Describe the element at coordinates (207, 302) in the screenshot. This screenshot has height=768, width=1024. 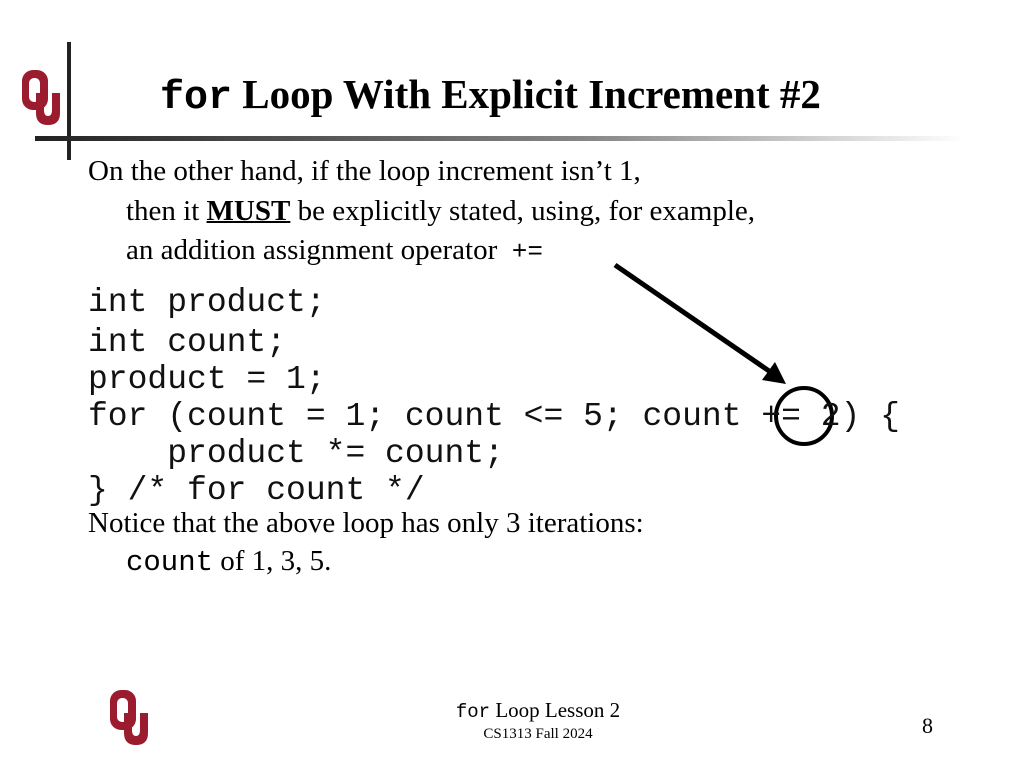
I see `code-line: int product;` at that location.